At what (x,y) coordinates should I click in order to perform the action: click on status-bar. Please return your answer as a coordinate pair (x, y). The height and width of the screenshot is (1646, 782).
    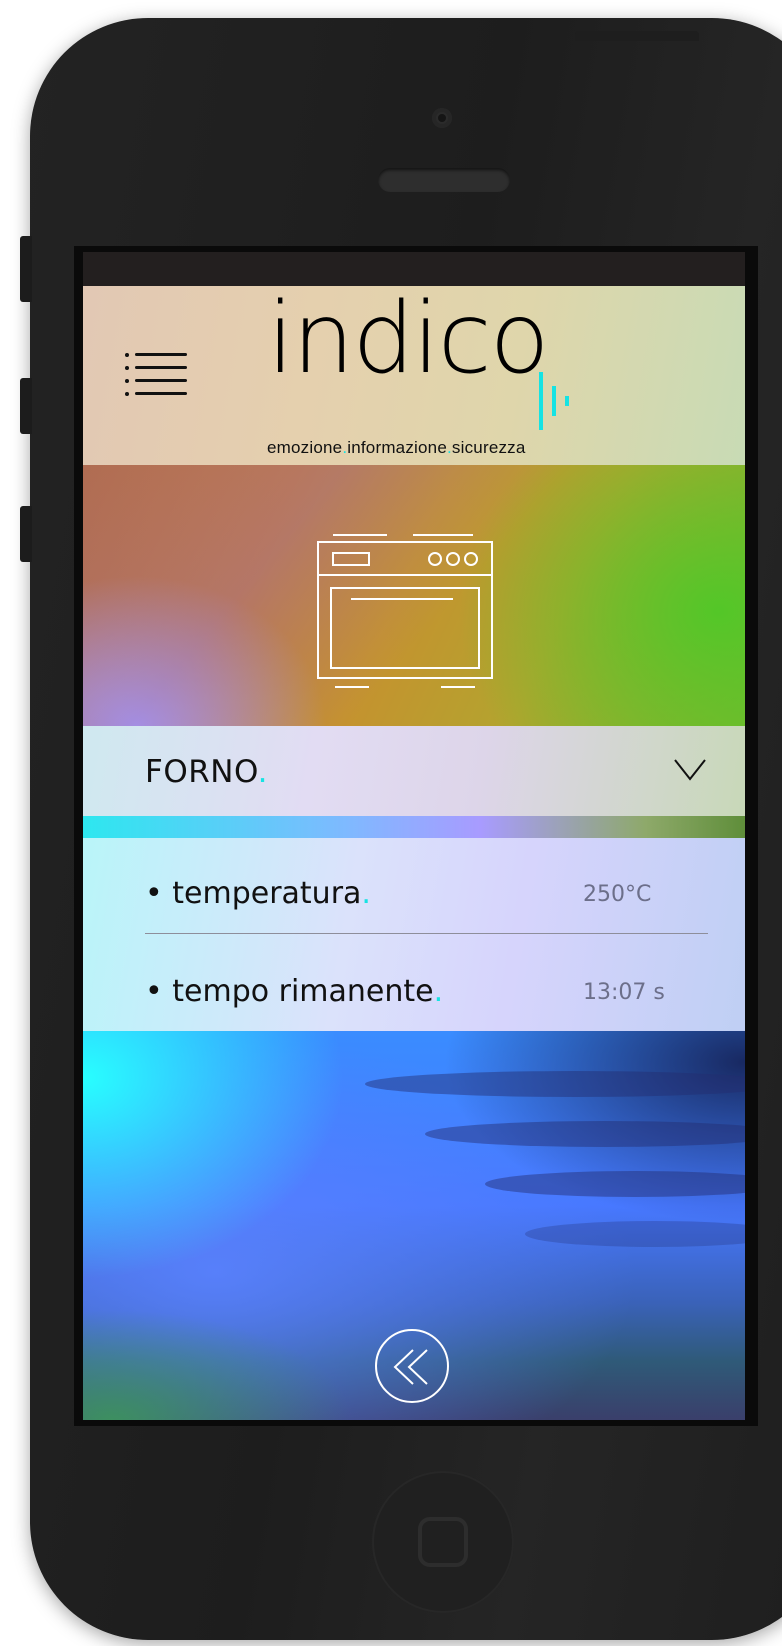
    Looking at the image, I should click on (414, 269).